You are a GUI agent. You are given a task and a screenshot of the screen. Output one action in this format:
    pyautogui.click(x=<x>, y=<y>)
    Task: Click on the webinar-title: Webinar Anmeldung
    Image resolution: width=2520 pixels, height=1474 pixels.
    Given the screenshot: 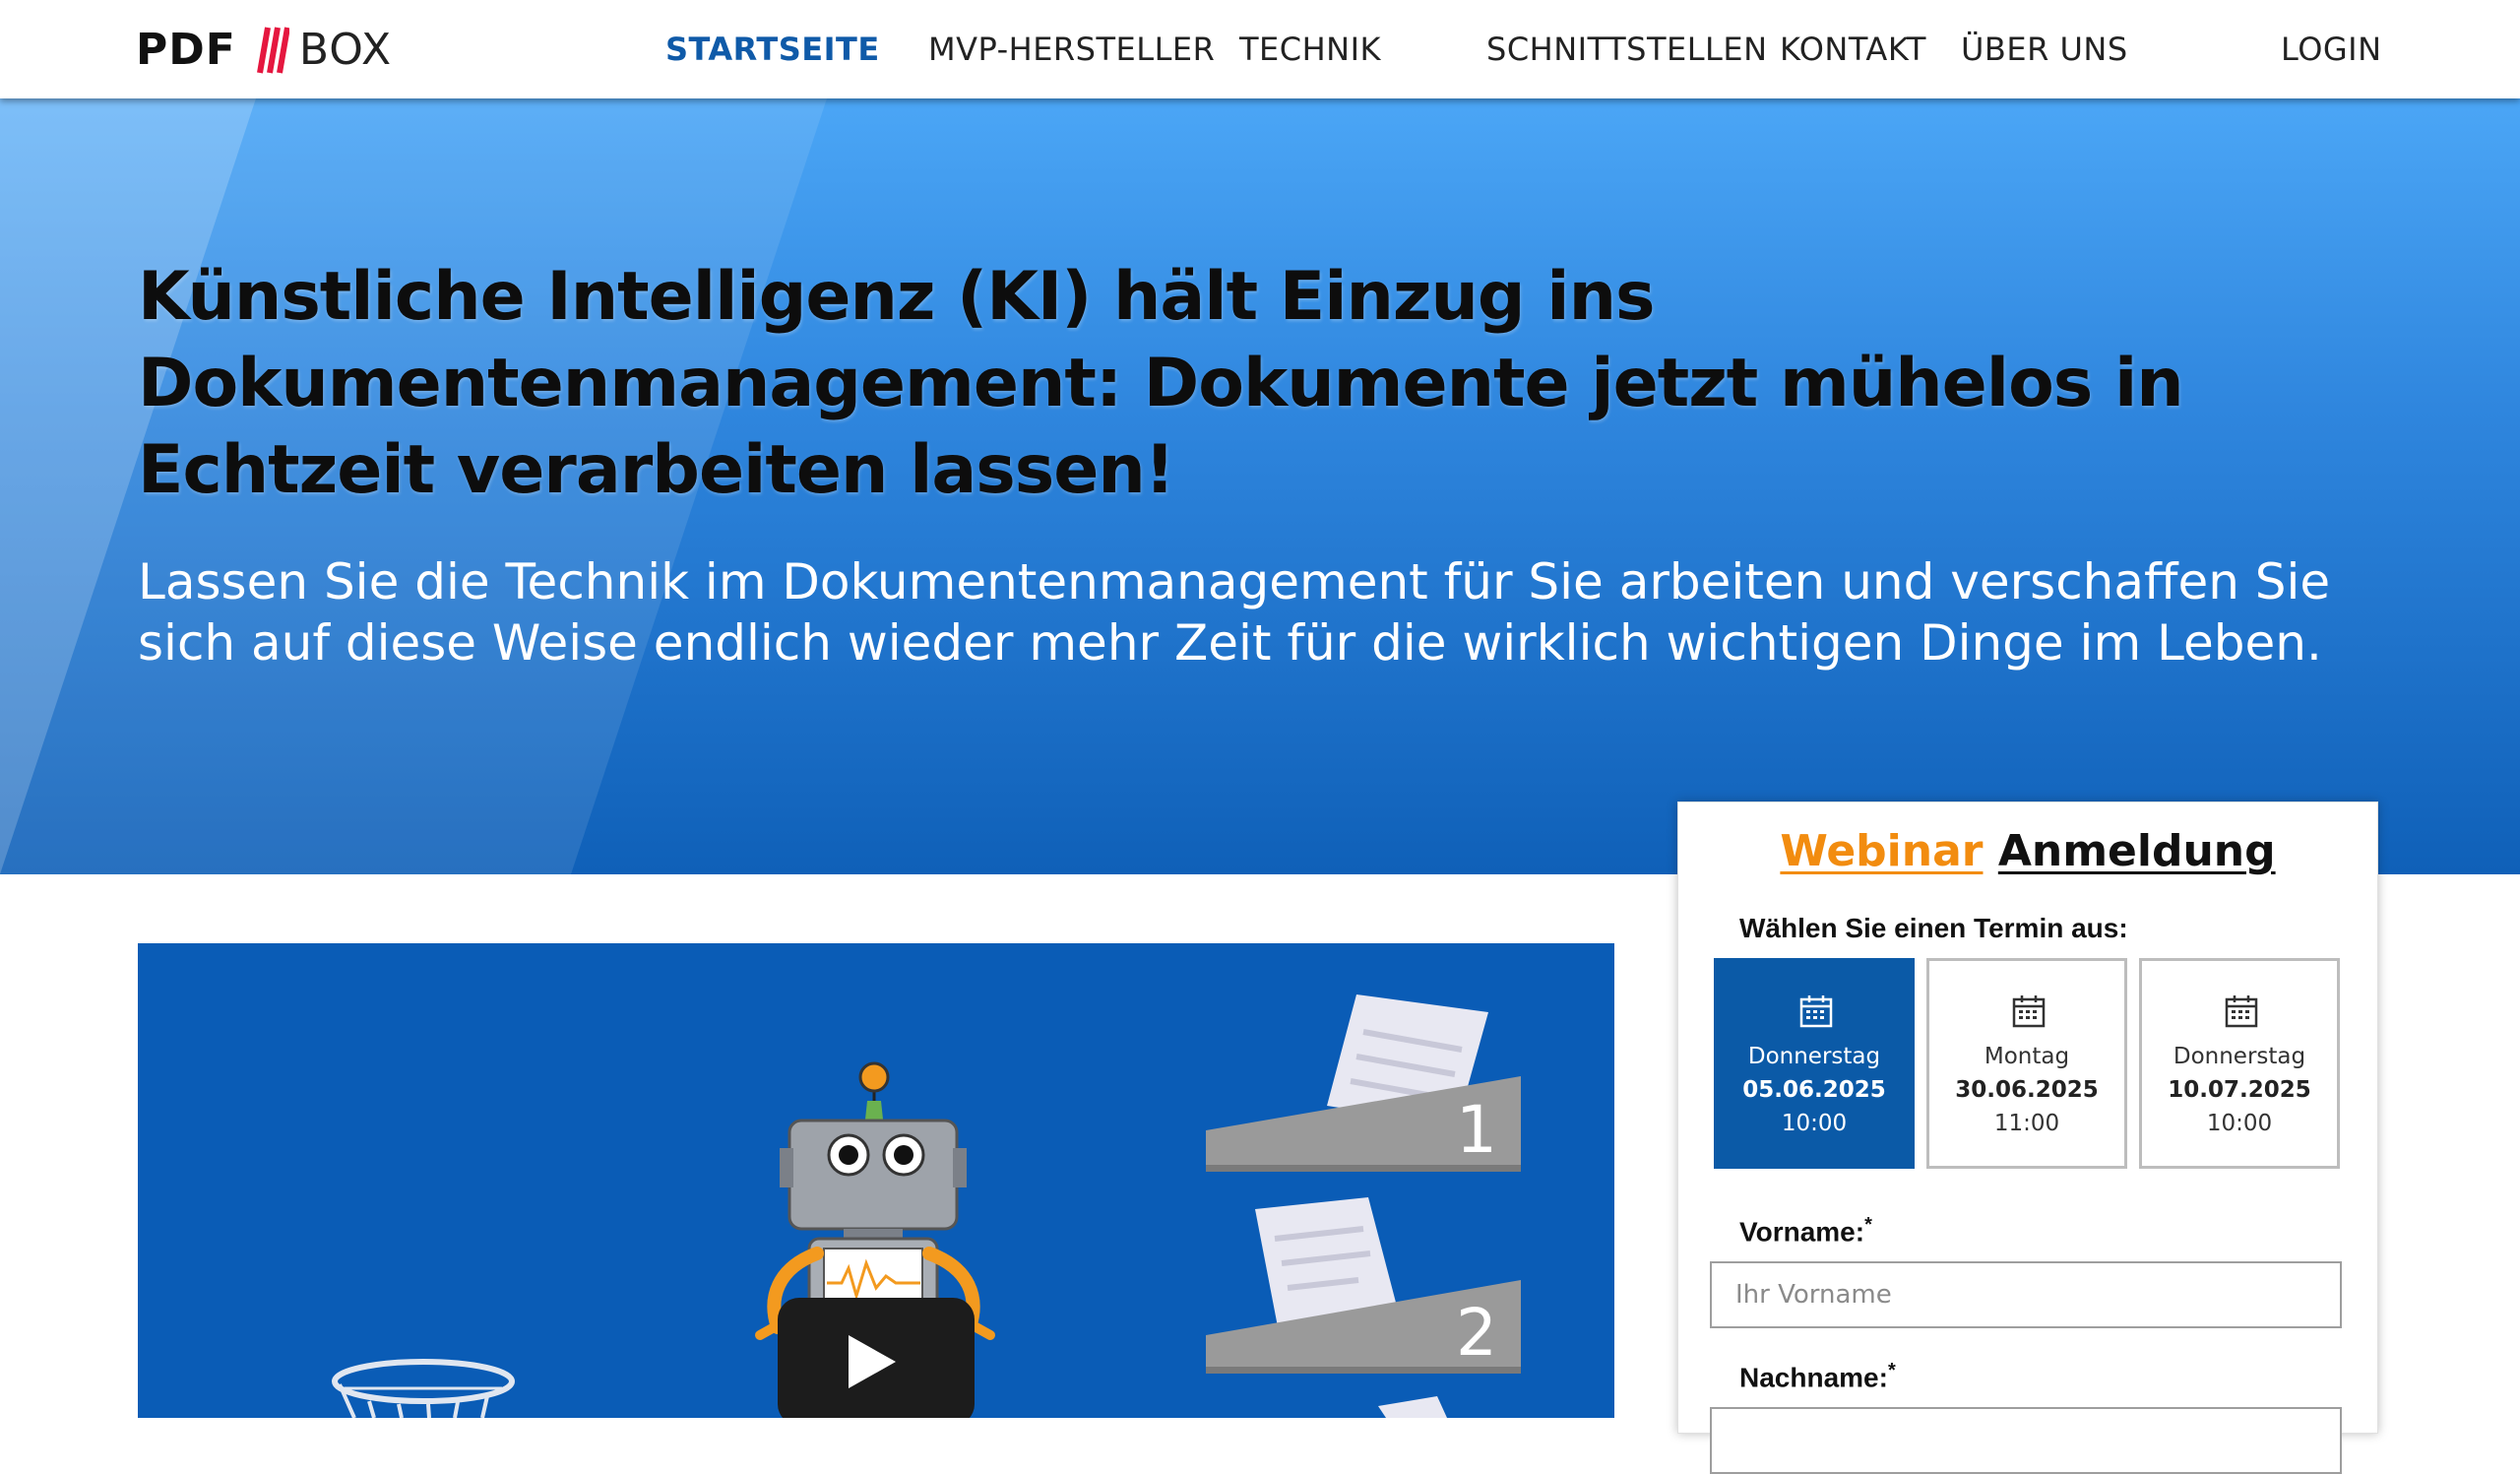 What is the action you would take?
    pyautogui.click(x=2027, y=851)
    